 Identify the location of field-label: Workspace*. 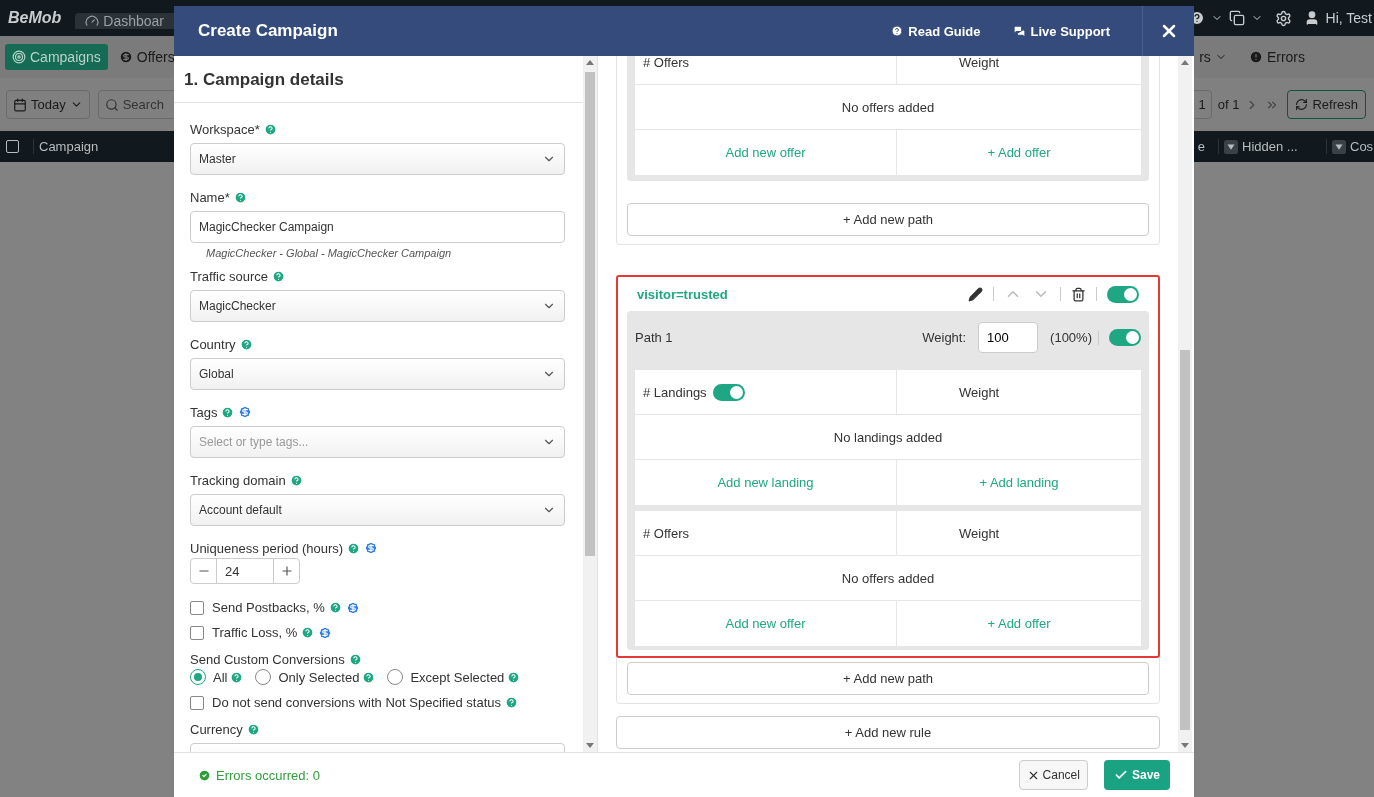
(225, 129).